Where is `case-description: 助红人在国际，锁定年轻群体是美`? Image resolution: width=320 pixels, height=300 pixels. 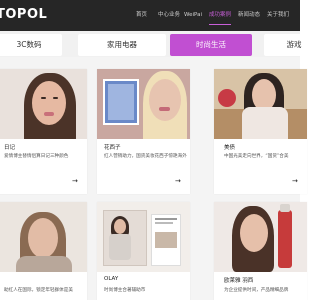 case-description: 助红人在国际，锁定年轻群体是美 is located at coordinates (38, 290).